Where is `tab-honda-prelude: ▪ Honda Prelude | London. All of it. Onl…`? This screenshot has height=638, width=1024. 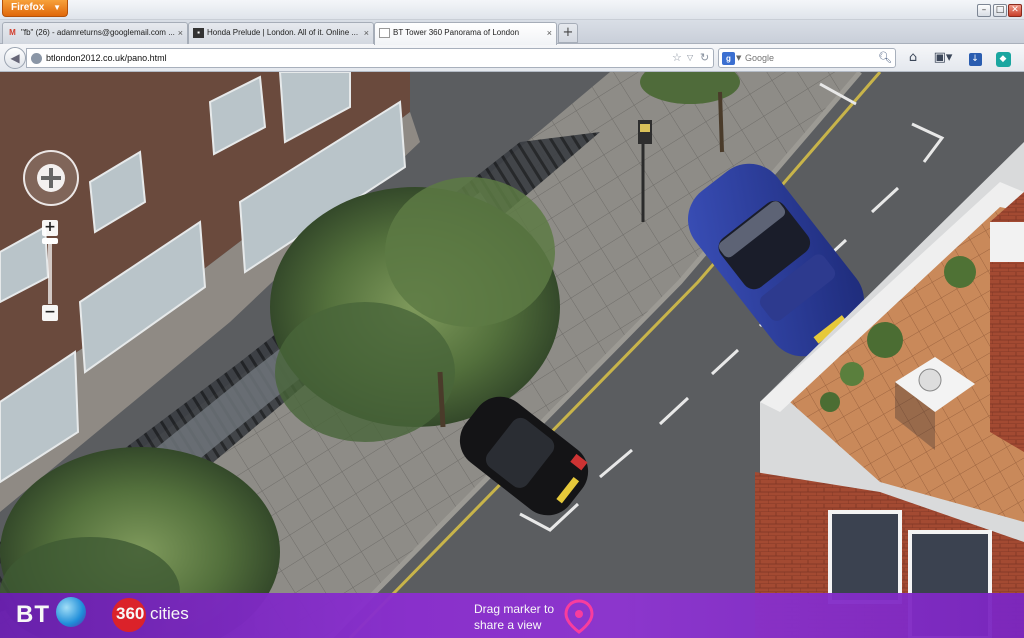
tab-honda-prelude: ▪ Honda Prelude | London. All of it. Onl… is located at coordinates (281, 33).